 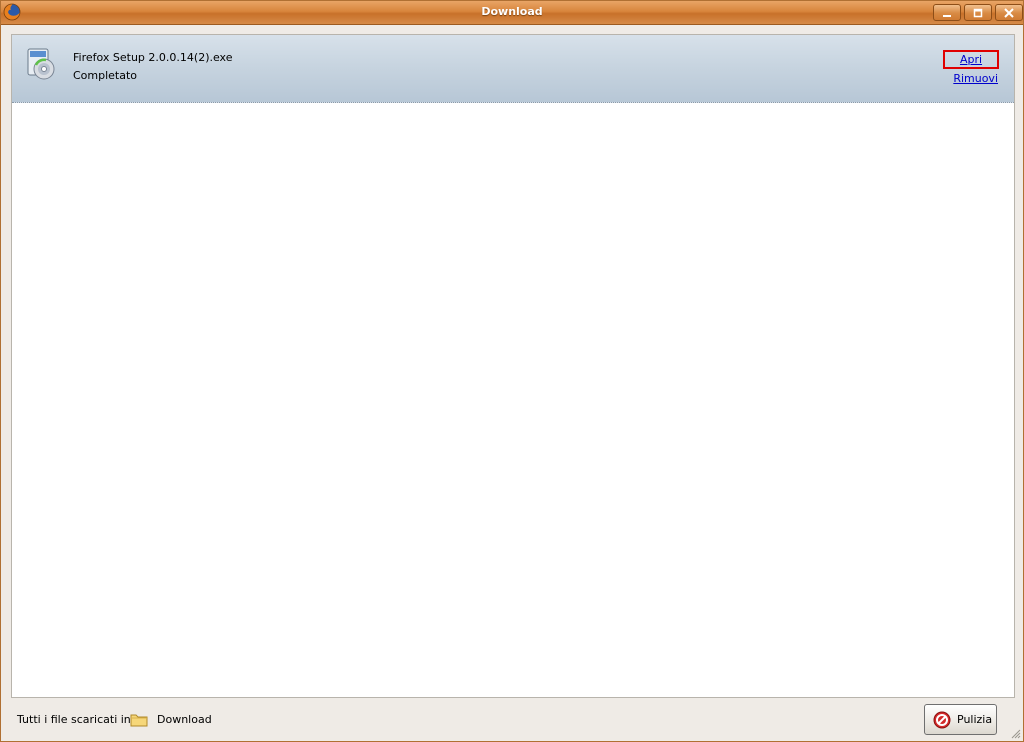 I want to click on close-icon, so click(x=1009, y=12).